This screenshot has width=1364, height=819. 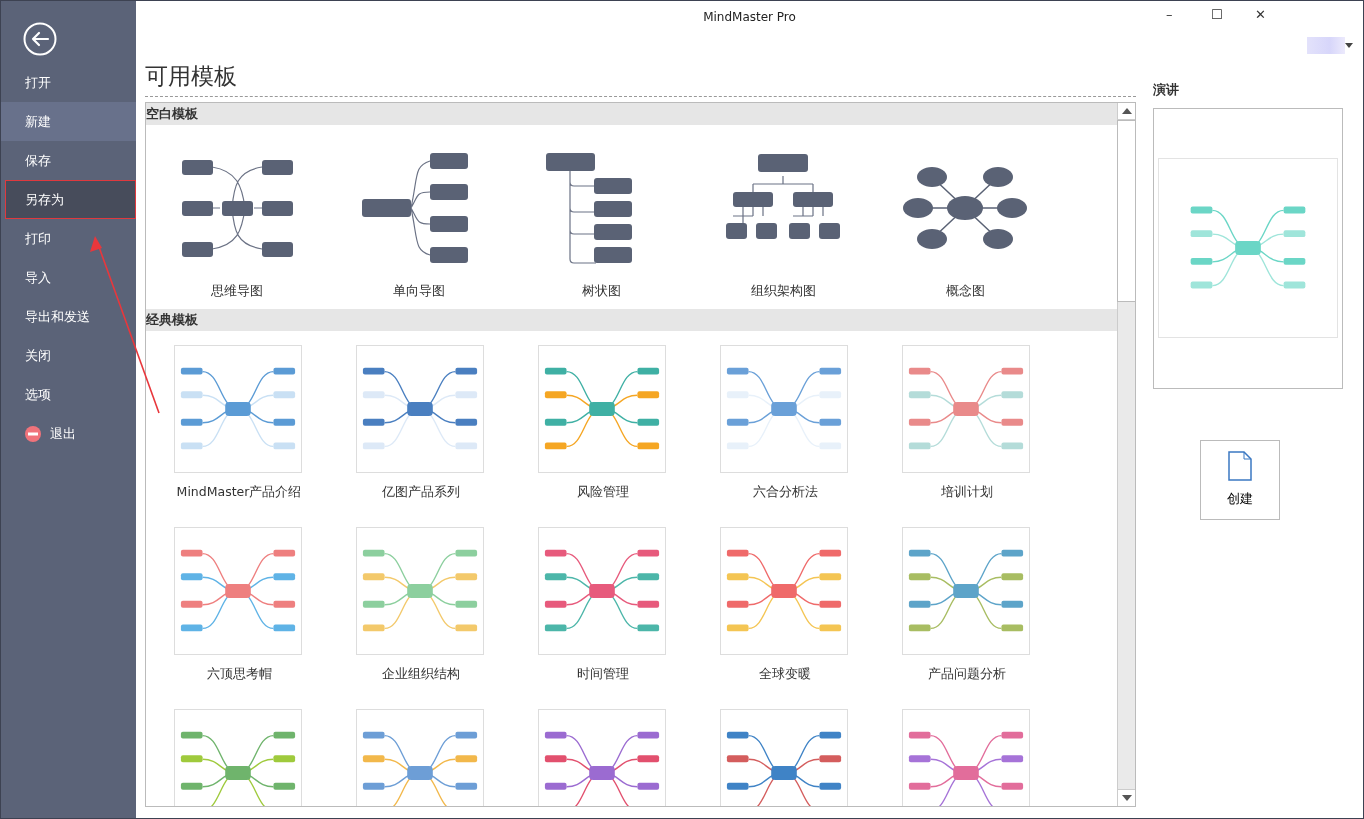 What do you see at coordinates (63, 433) in the screenshot?
I see `menu-item-label: 退出` at bounding box center [63, 433].